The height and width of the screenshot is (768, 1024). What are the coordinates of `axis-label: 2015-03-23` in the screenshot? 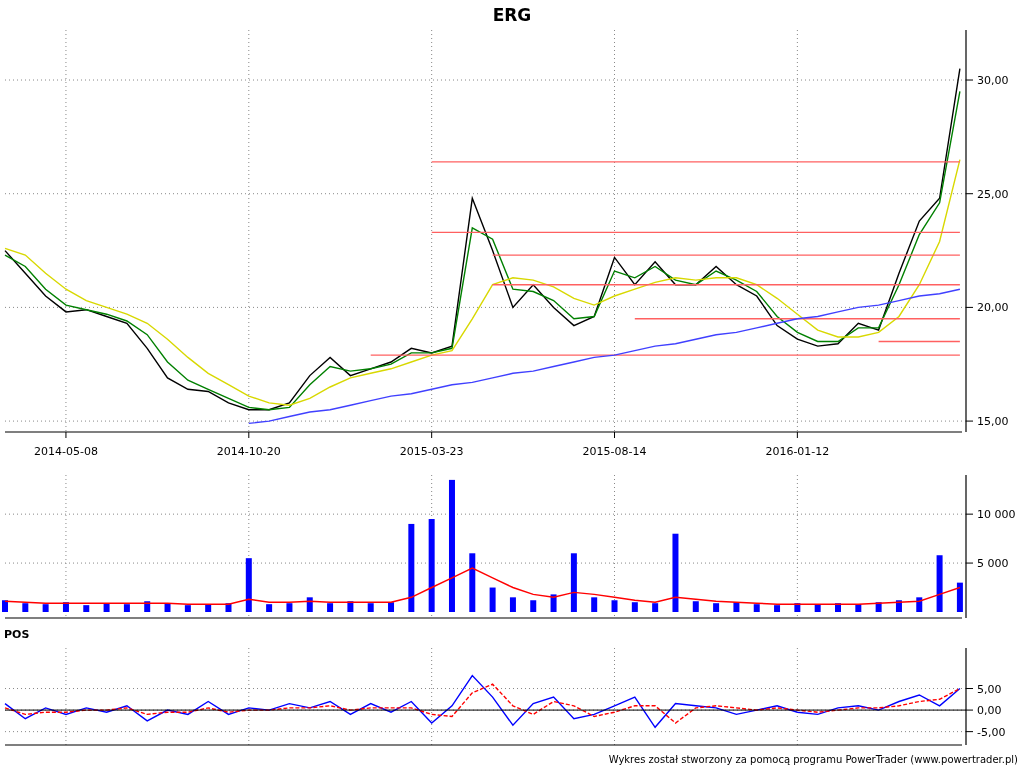 It's located at (431, 451).